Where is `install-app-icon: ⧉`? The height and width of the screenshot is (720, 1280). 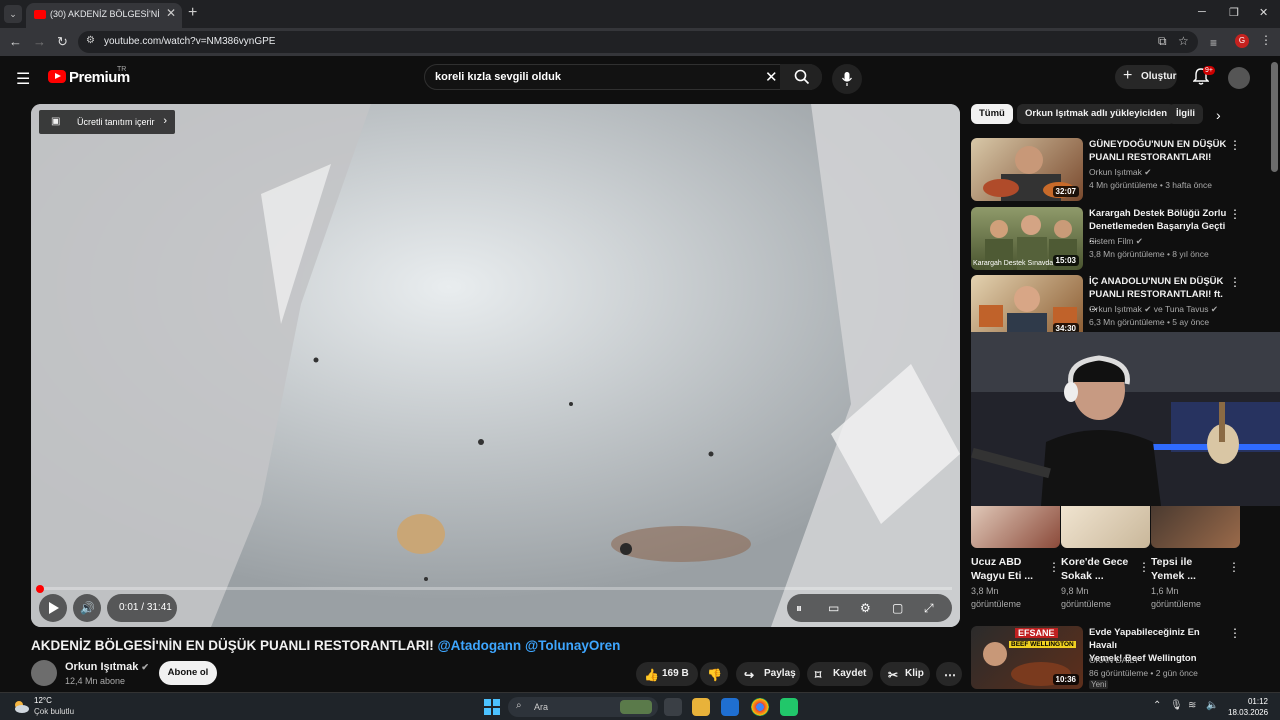 install-app-icon: ⧉ is located at coordinates (1162, 41).